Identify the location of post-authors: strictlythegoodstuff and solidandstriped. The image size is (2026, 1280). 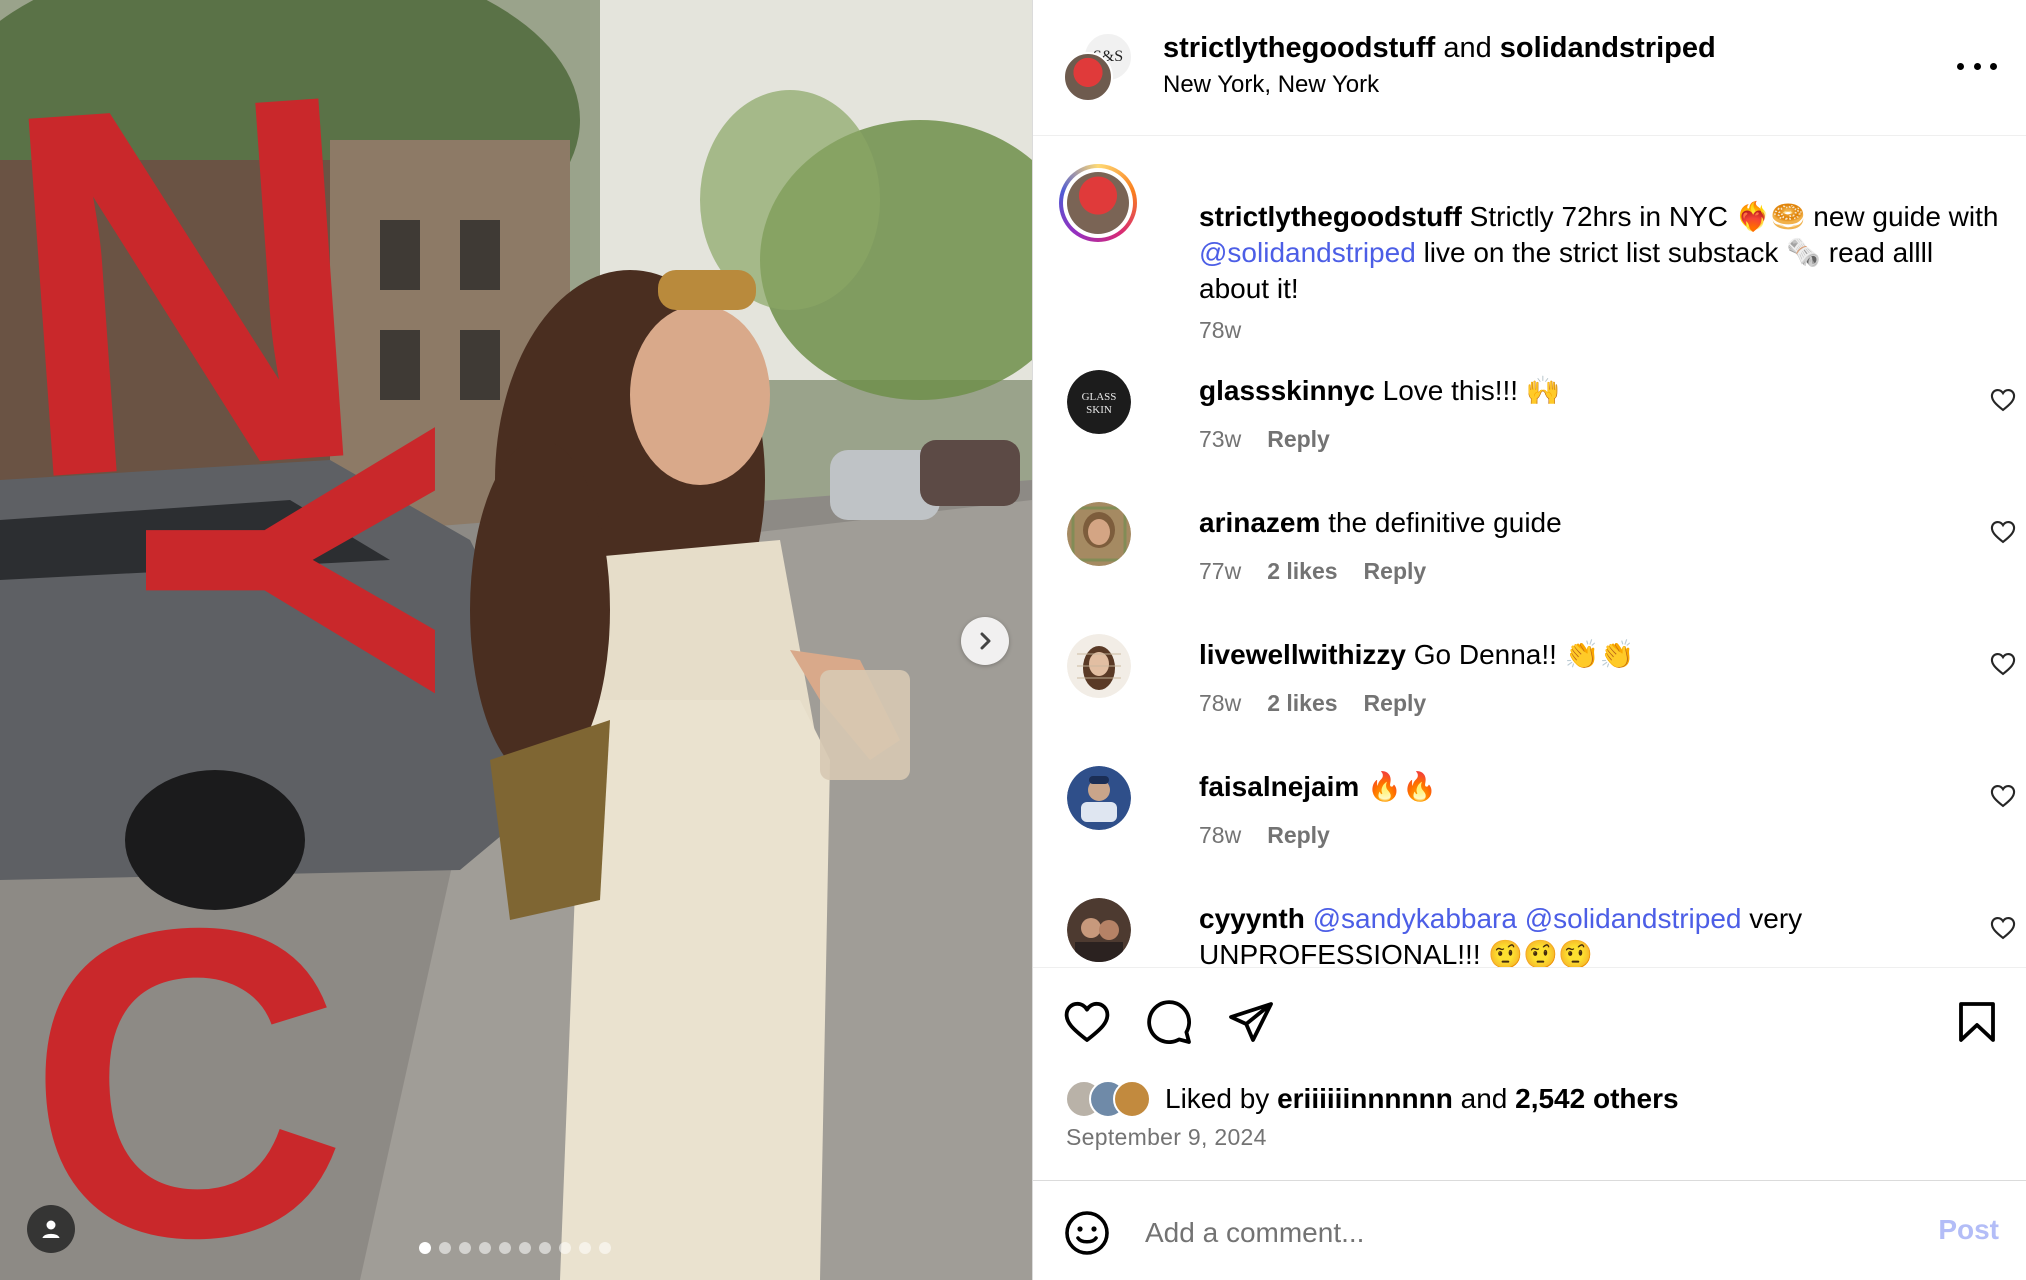
(1439, 48).